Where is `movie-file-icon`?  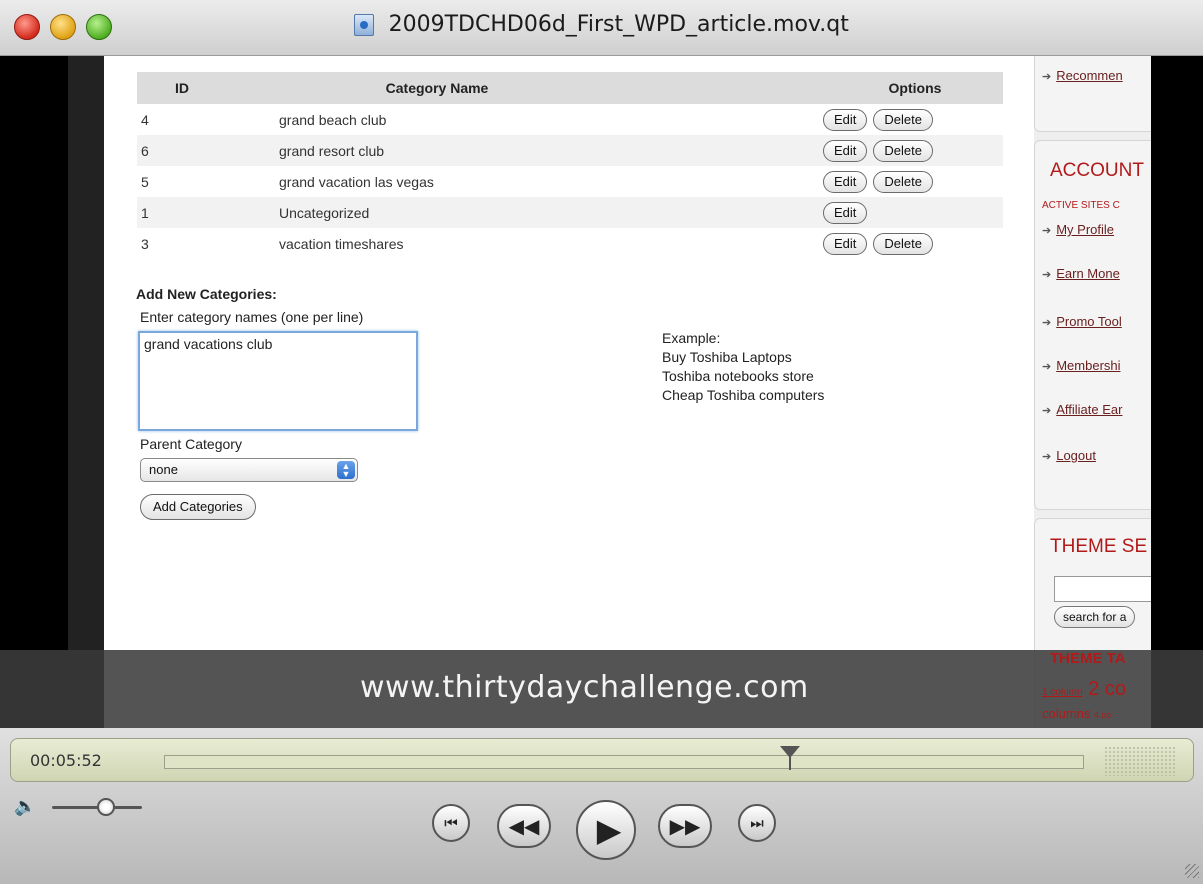
movie-file-icon is located at coordinates (364, 24).